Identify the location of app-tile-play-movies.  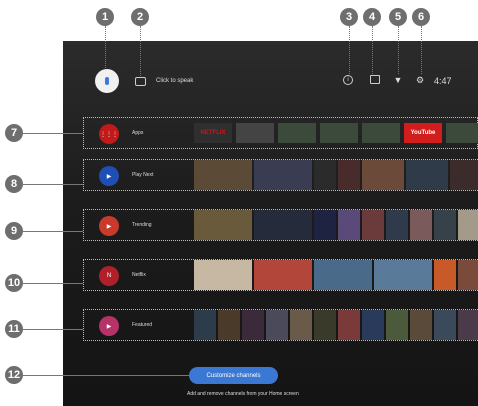
(339, 133).